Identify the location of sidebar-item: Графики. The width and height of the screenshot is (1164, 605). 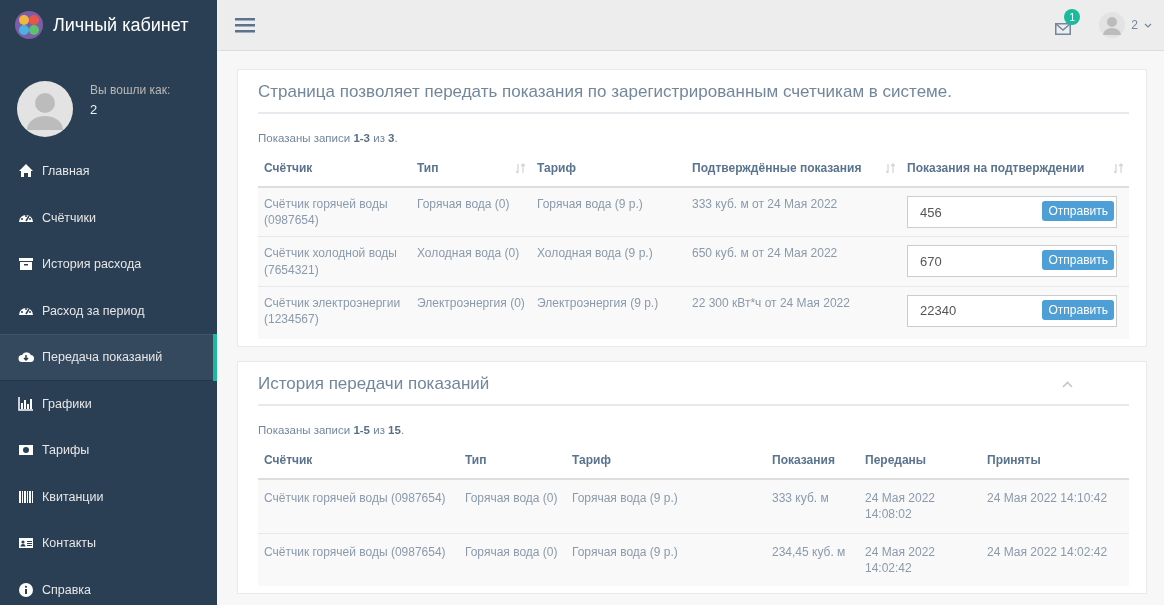
(108, 403).